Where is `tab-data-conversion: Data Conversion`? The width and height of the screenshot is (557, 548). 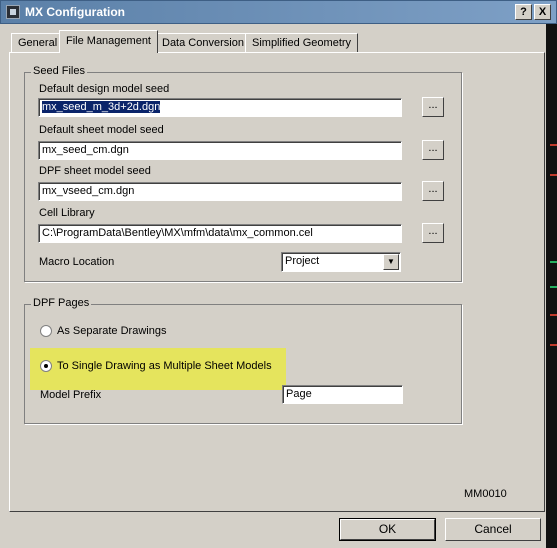 tab-data-conversion: Data Conversion is located at coordinates (203, 42).